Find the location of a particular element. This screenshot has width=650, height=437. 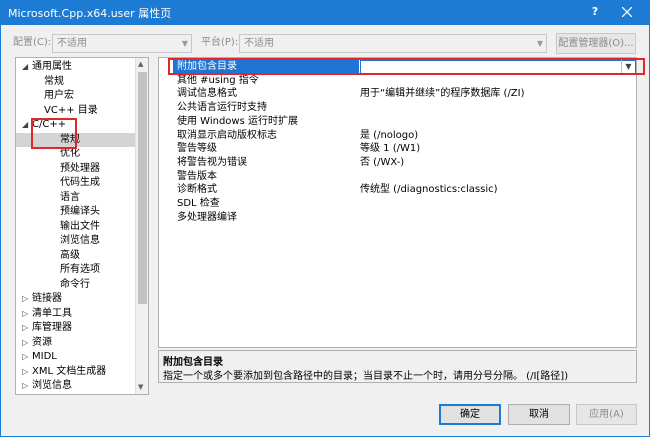

help-button: ? is located at coordinates (595, 12).